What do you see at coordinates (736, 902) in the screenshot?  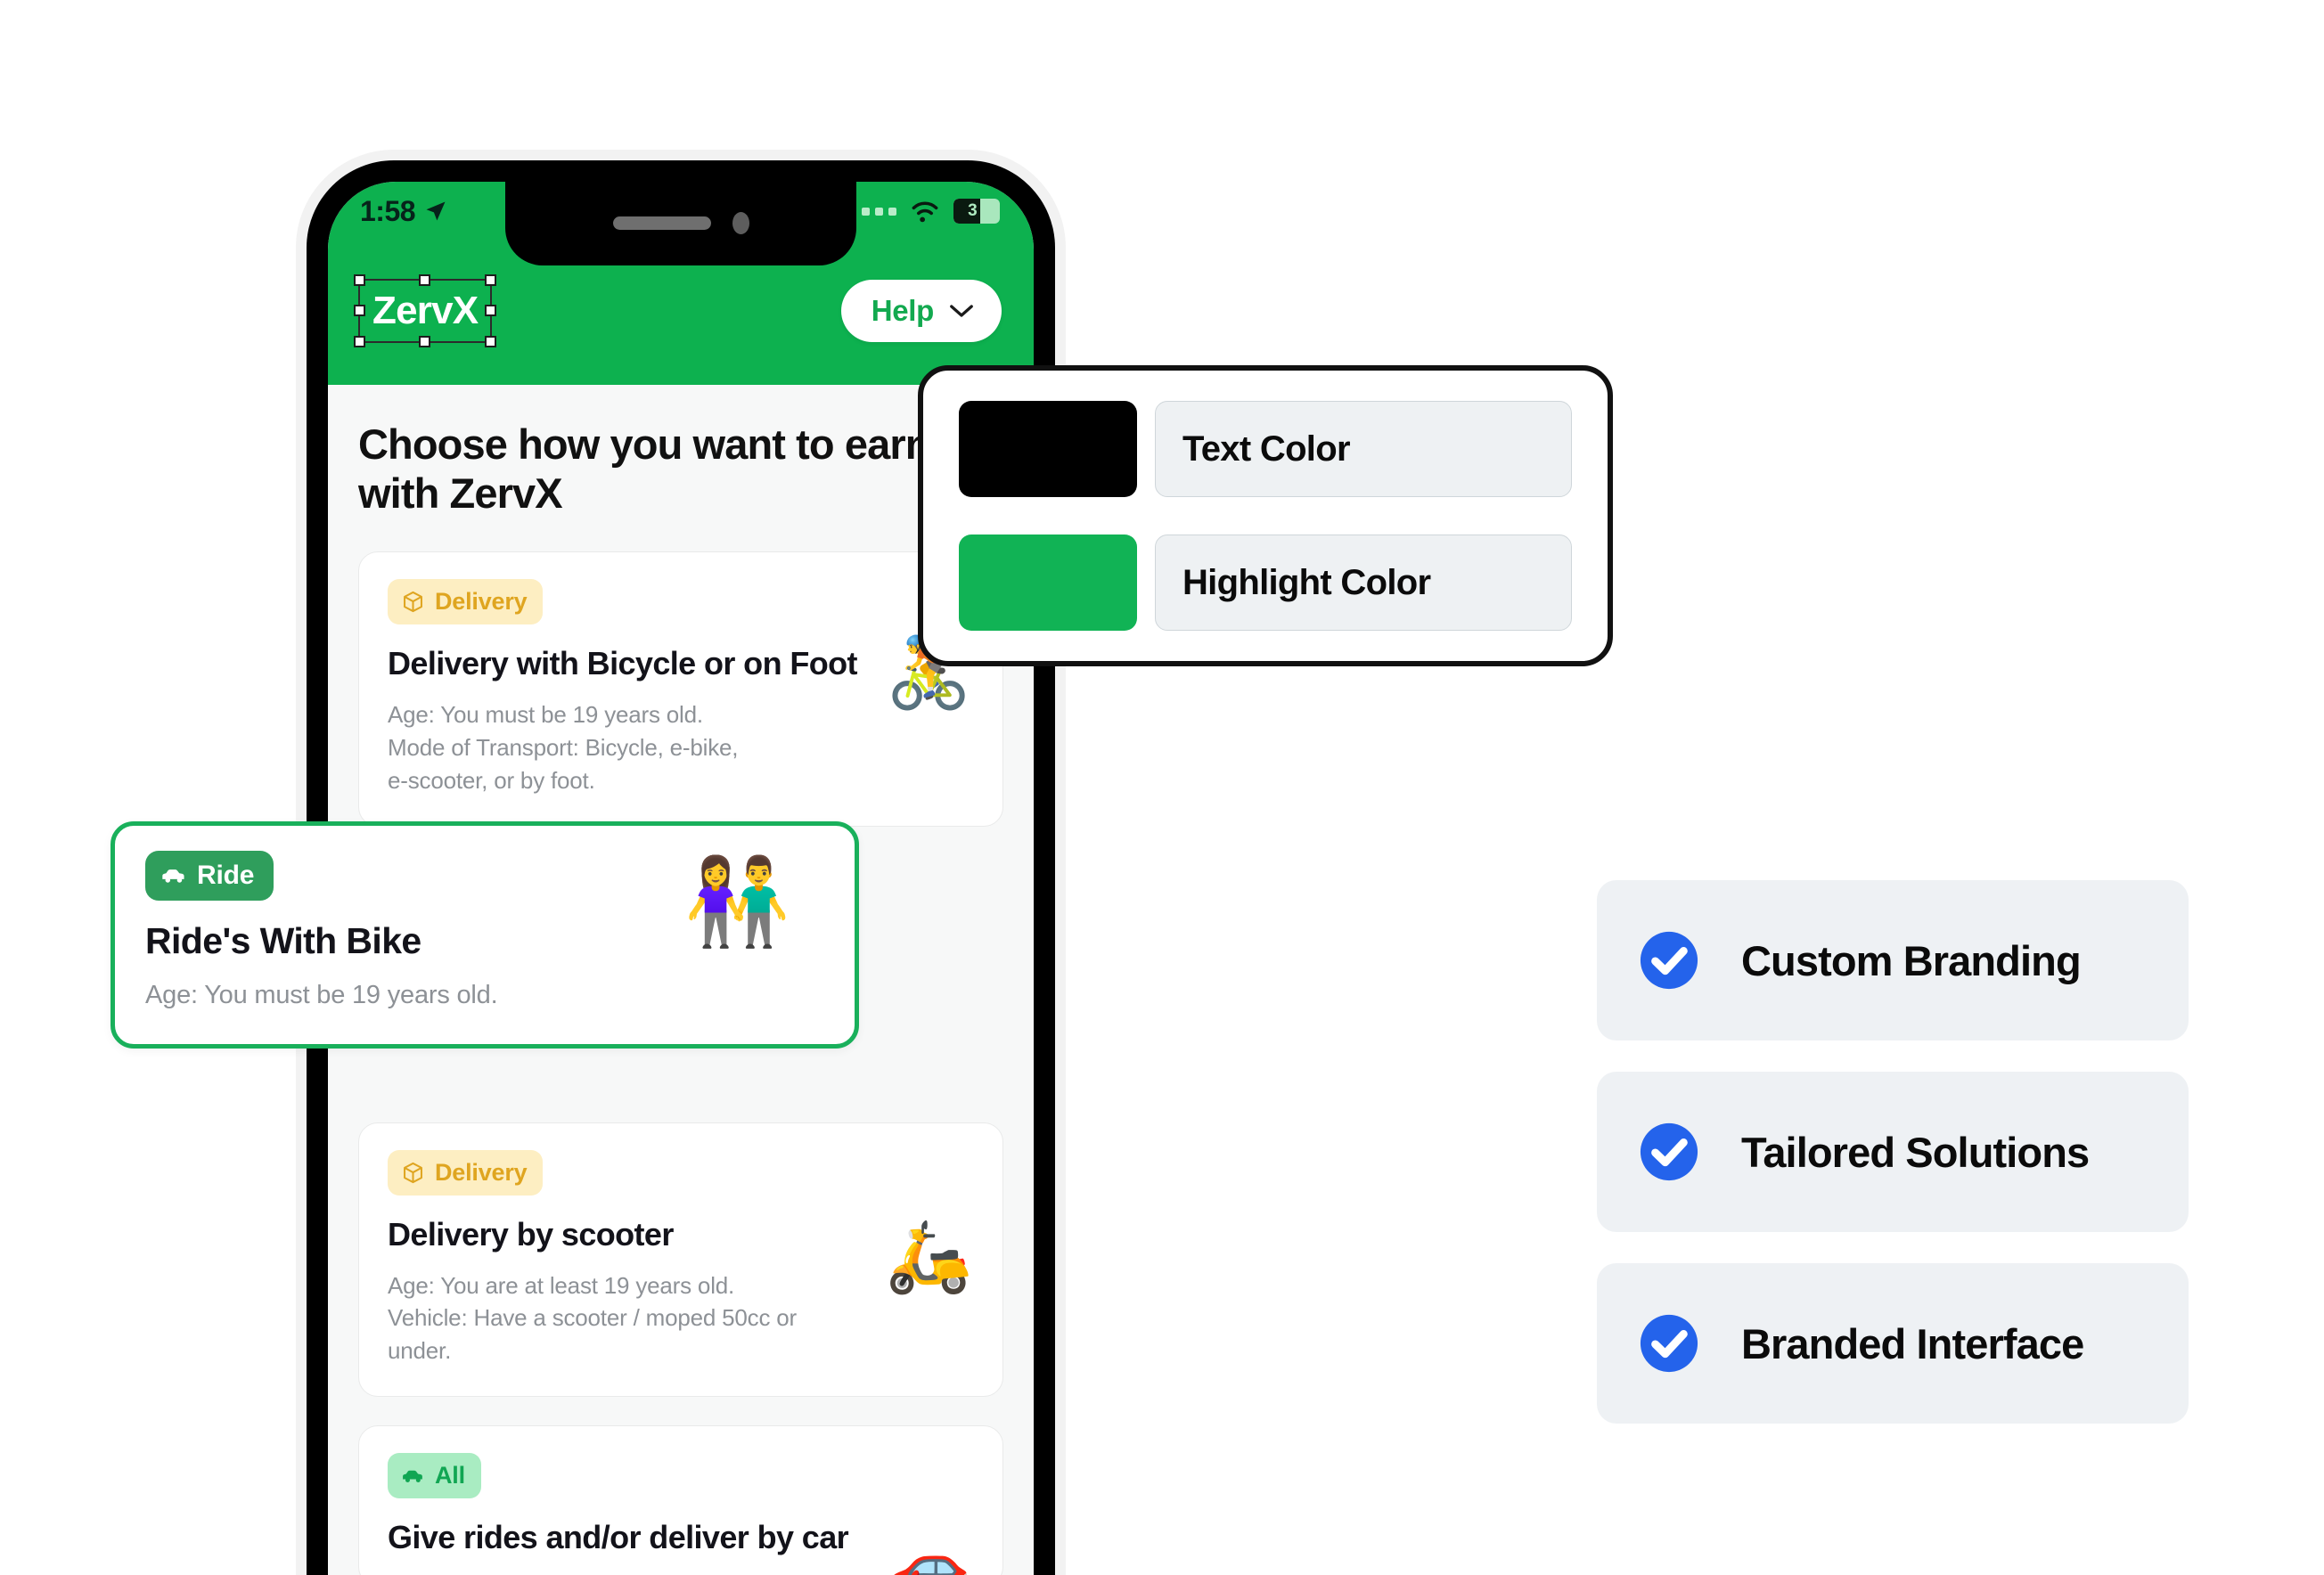 I see `scooter-couple-illustration: 👫` at bounding box center [736, 902].